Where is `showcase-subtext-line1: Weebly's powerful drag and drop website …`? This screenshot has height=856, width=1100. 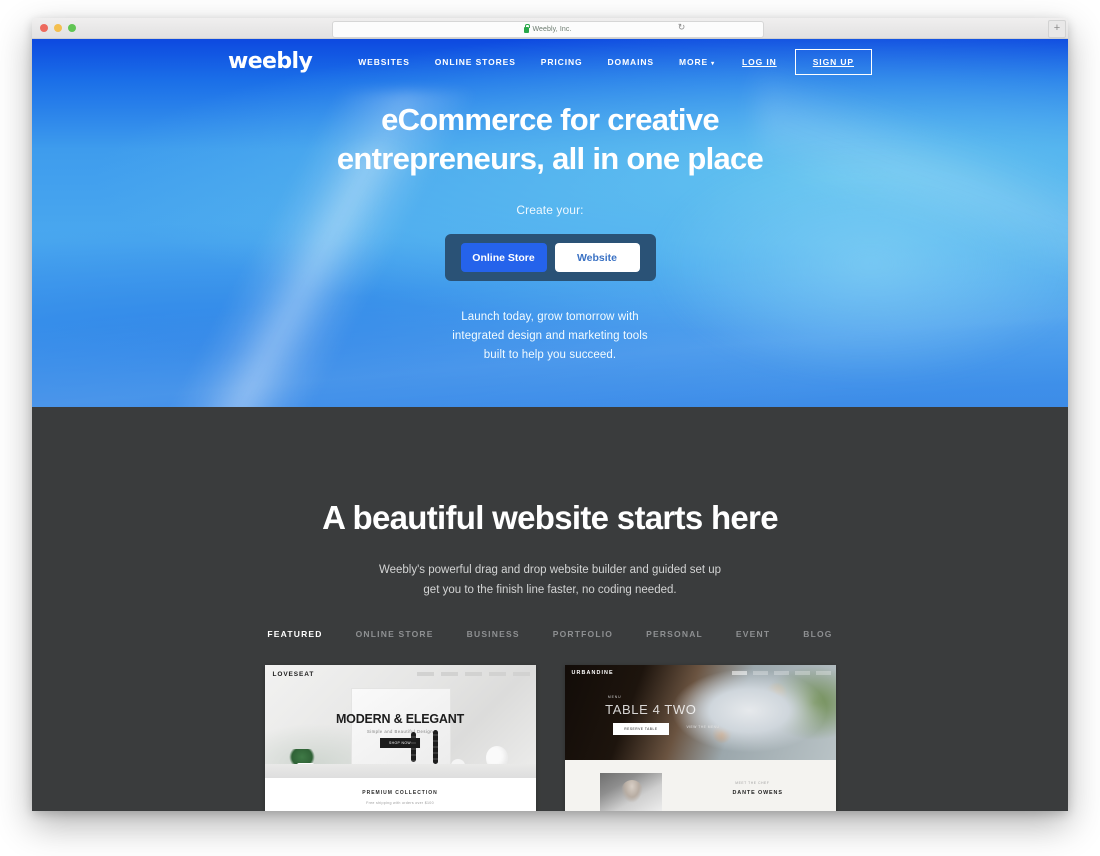
showcase-subtext-line1: Weebly's powerful drag and drop website … is located at coordinates (550, 570).